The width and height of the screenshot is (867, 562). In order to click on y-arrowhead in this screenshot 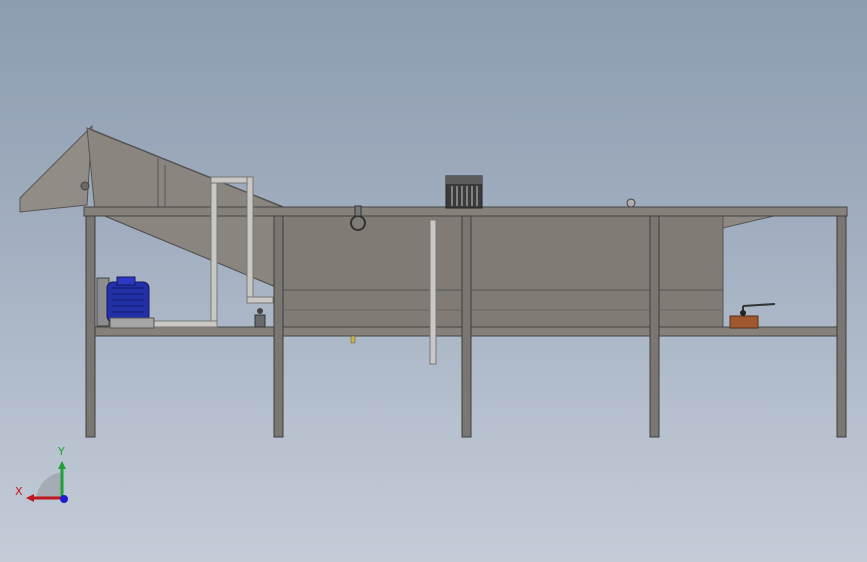, I will do `click(62, 465)`.